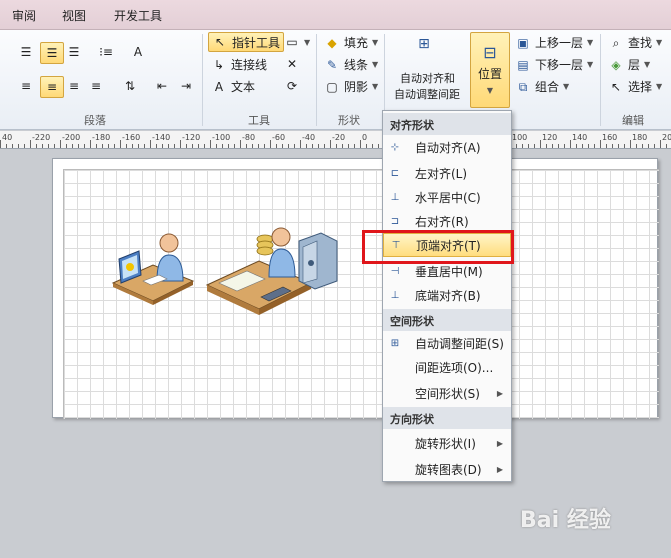 The width and height of the screenshot is (671, 558). What do you see at coordinates (447, 147) in the screenshot?
I see `menu-item-auto-align: ⊹ 自动对齐(A)` at bounding box center [447, 147].